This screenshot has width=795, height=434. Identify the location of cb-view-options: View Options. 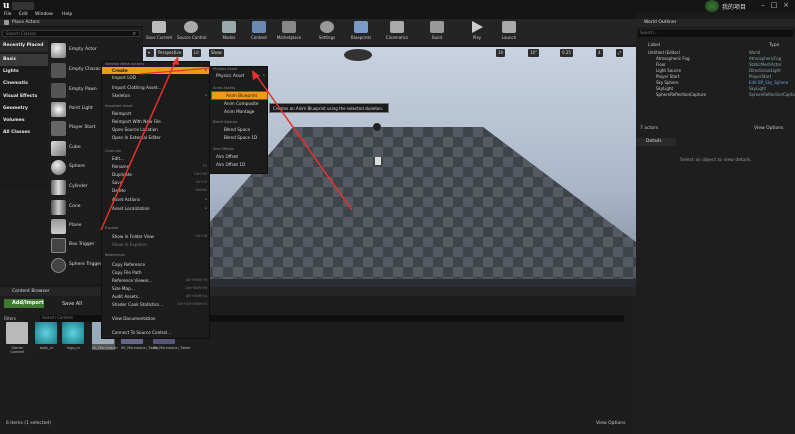
(610, 423).